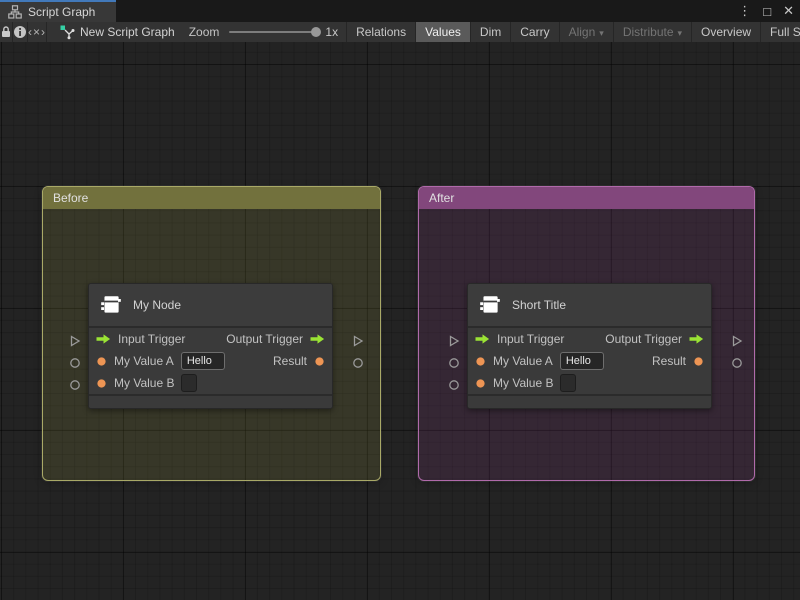 The width and height of the screenshot is (800, 600). What do you see at coordinates (71, 198) in the screenshot?
I see `group-label: Before` at bounding box center [71, 198].